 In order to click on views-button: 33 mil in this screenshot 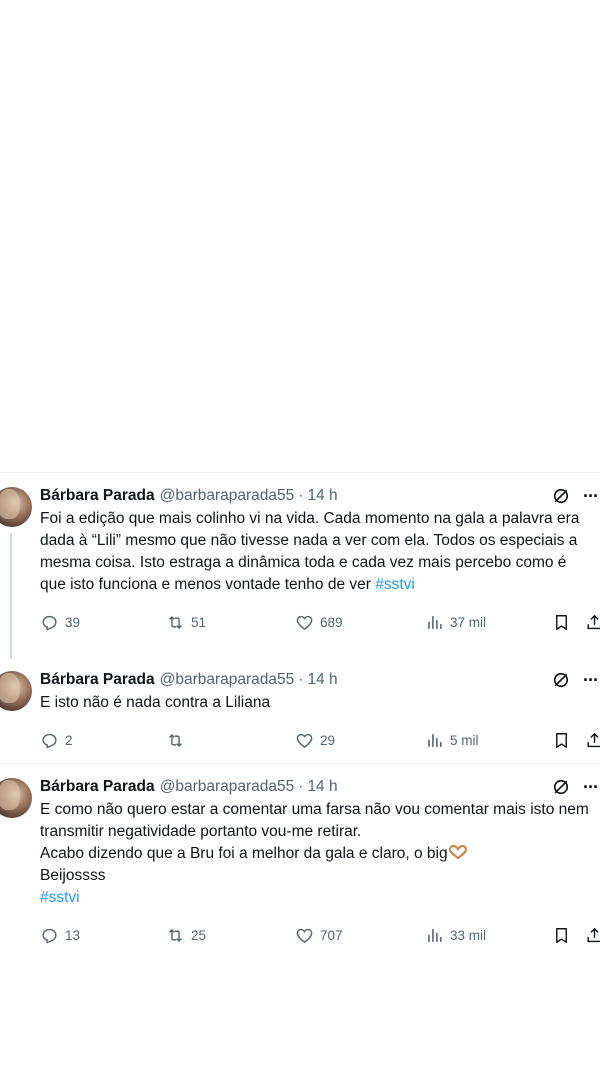, I will do `click(455, 935)`.